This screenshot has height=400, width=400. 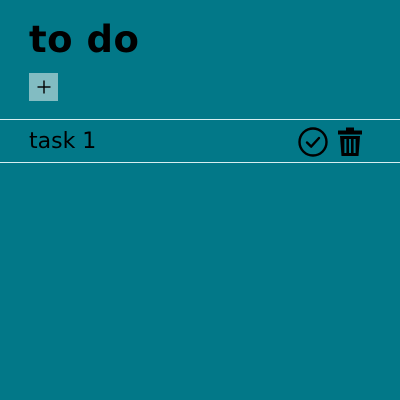 I want to click on delete-task-button, so click(x=351, y=142).